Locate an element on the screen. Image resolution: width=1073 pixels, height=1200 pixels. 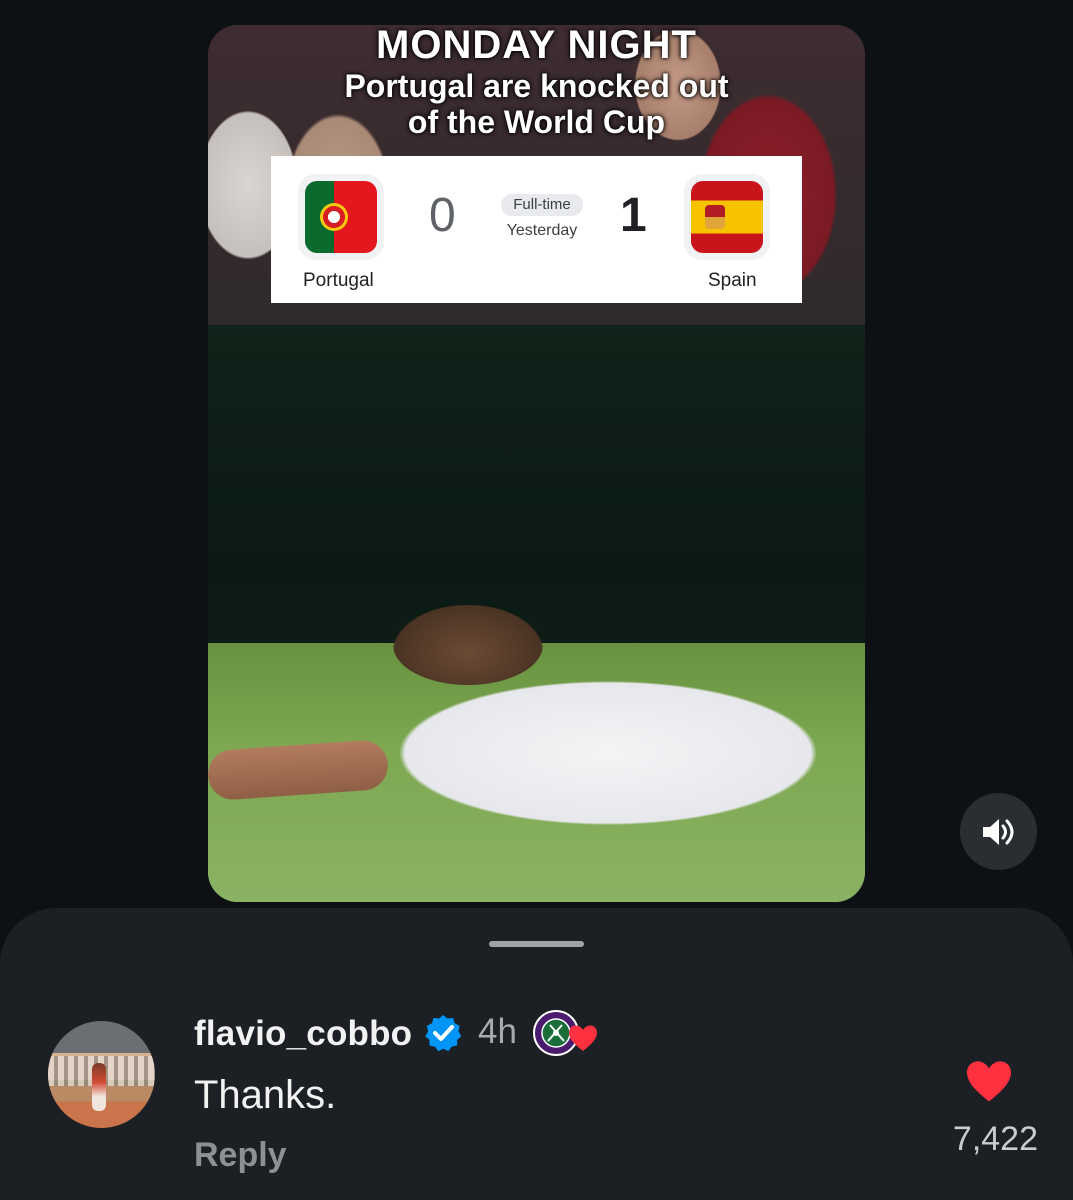
like-count: 7,422 is located at coordinates (995, 1139).